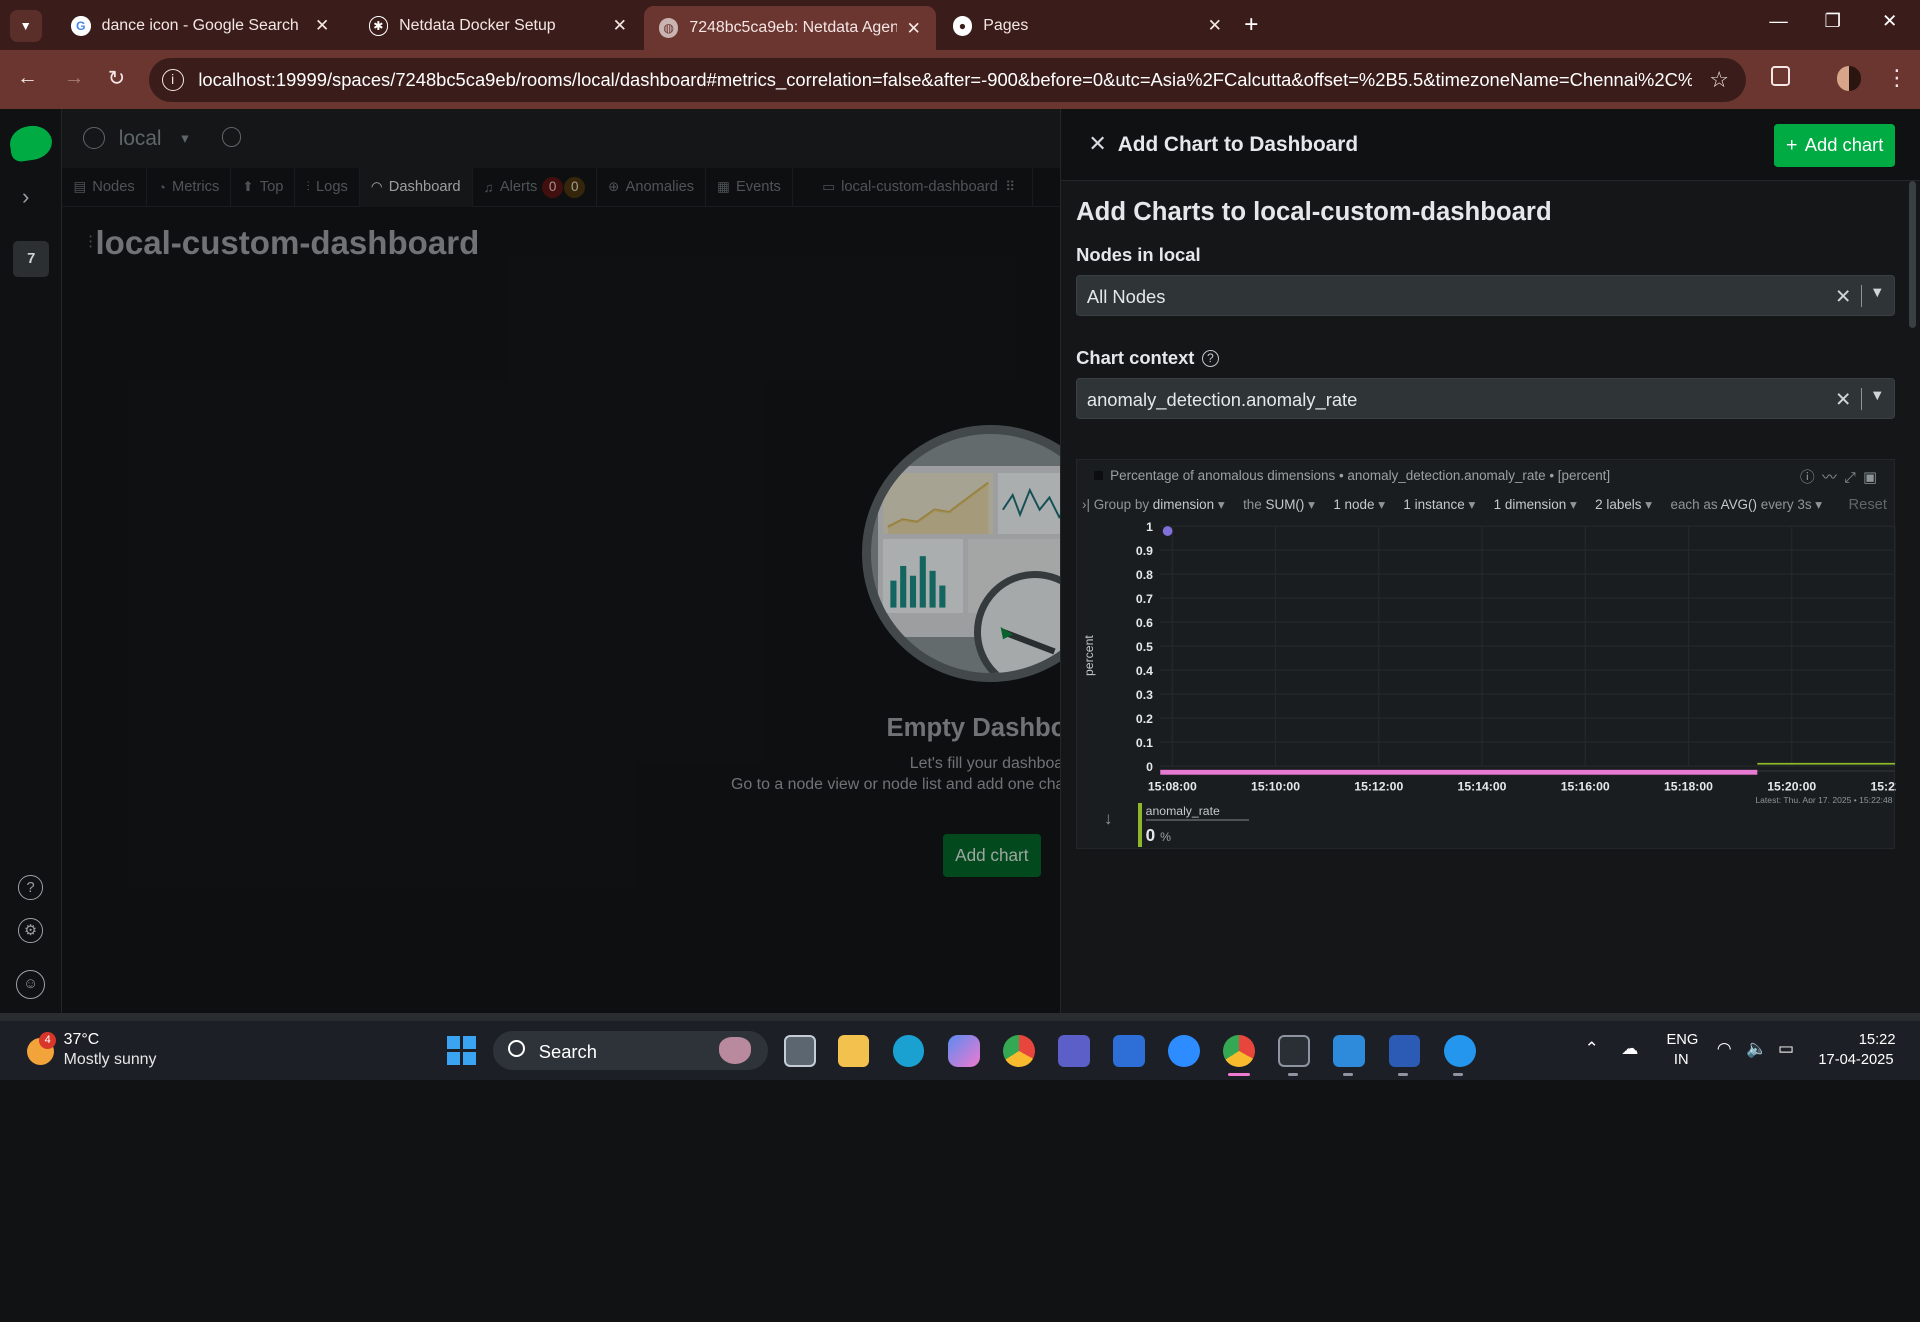  I want to click on arrow-down-icon: ↓, so click(1108, 818).